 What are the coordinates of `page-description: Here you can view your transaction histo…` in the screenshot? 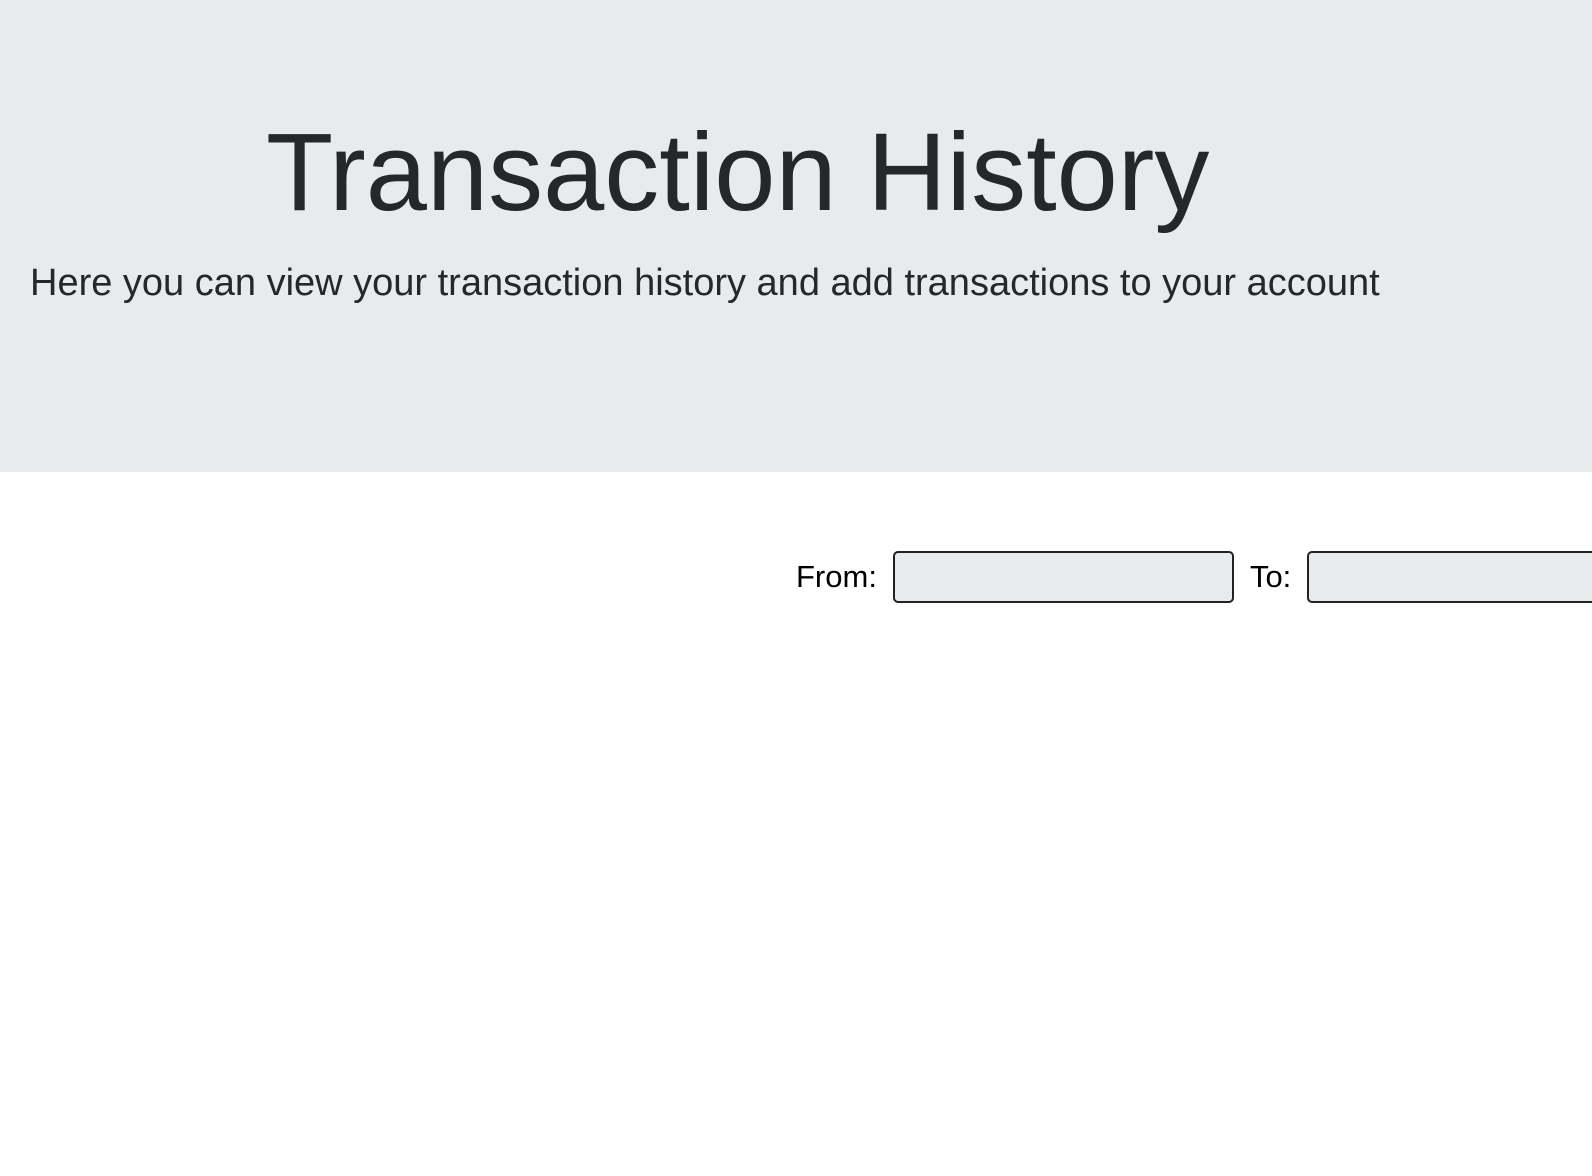 It's located at (705, 283).